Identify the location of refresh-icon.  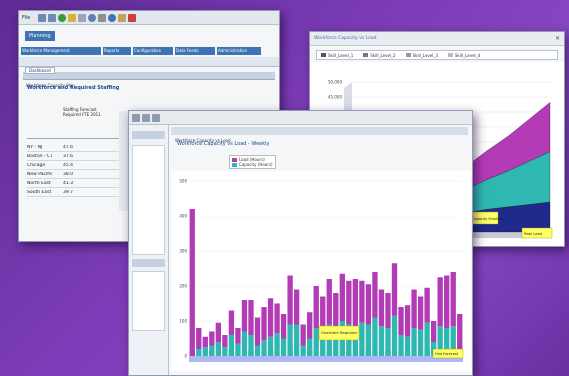
(62, 17).